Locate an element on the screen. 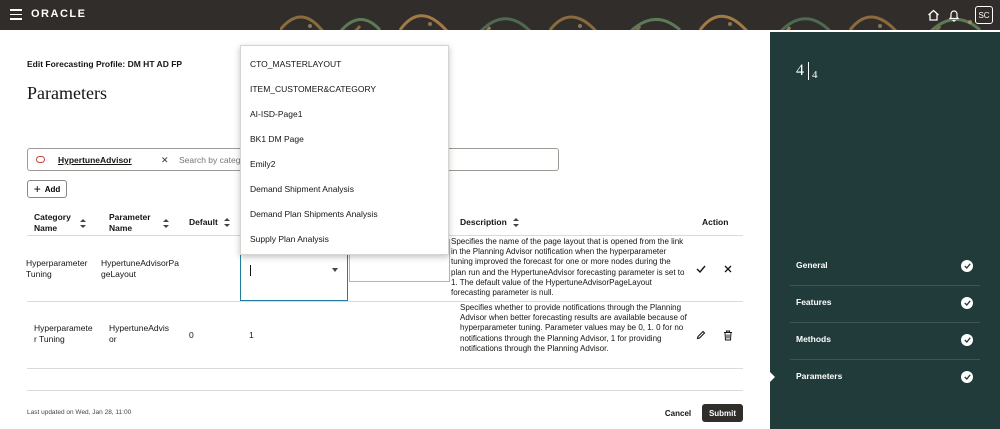 The width and height of the screenshot is (1000, 429). train-step-label: Methods is located at coordinates (813, 339).